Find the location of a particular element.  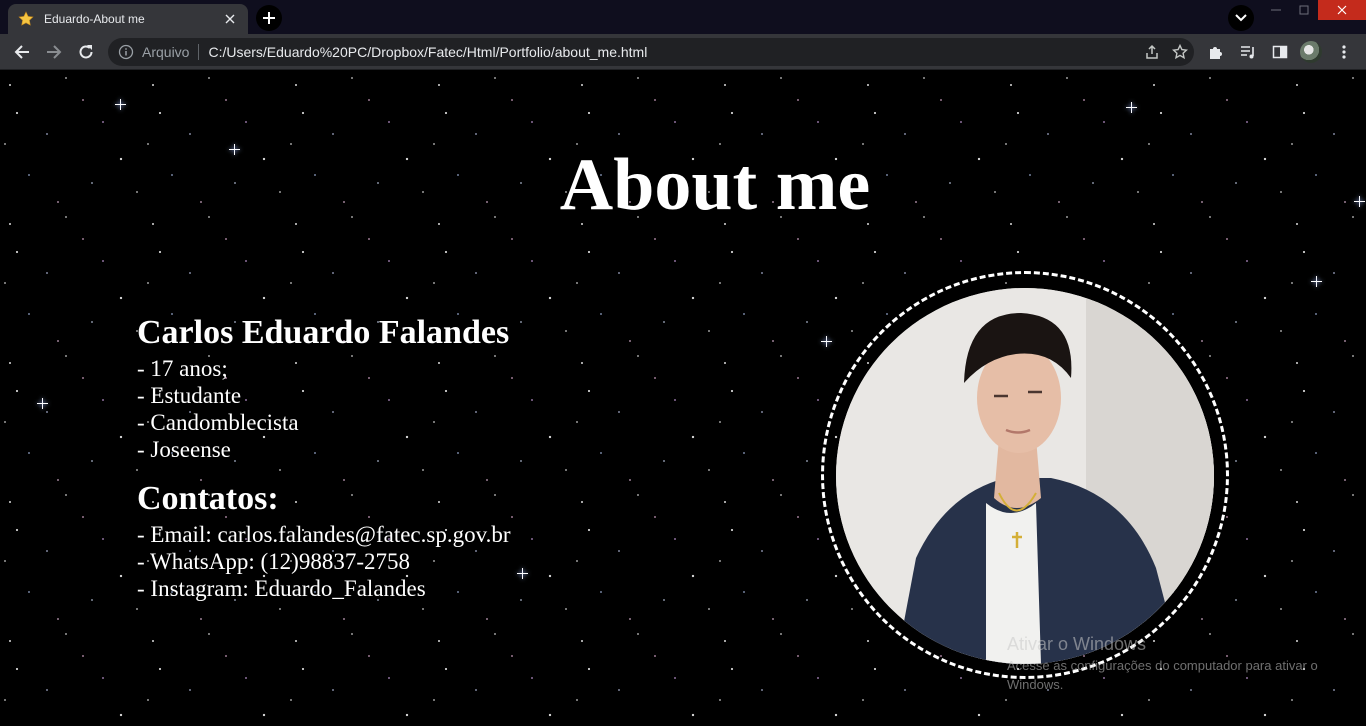

kebab-menu-icon is located at coordinates (1344, 52).